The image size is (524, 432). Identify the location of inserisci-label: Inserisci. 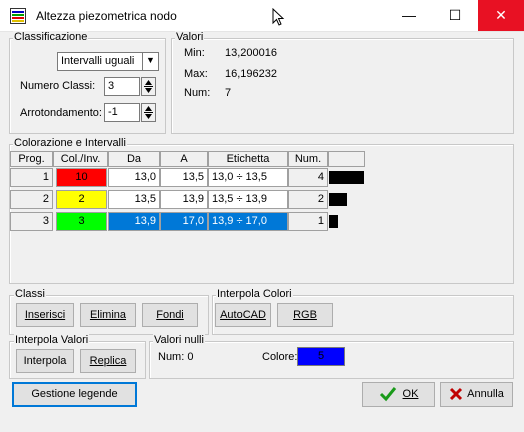
(45, 315).